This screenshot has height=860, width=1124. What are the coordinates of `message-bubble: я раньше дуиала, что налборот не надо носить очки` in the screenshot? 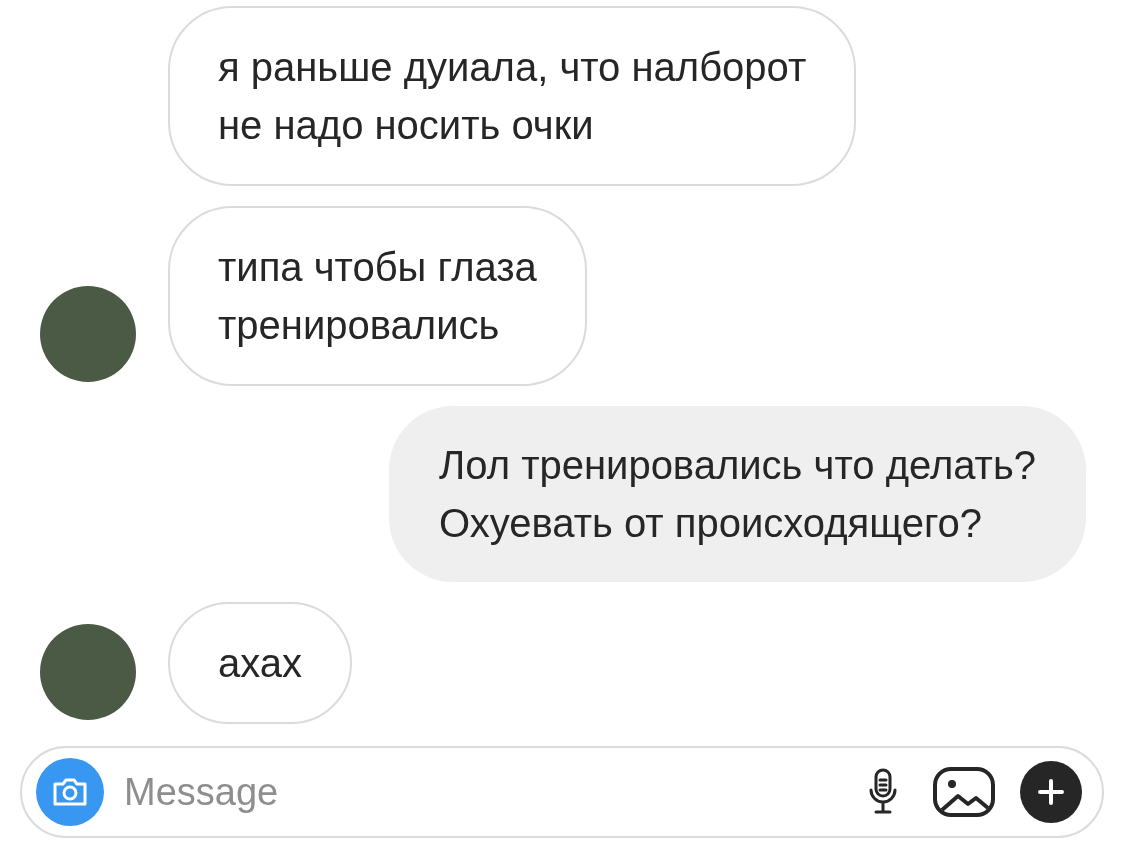 It's located at (512, 96).